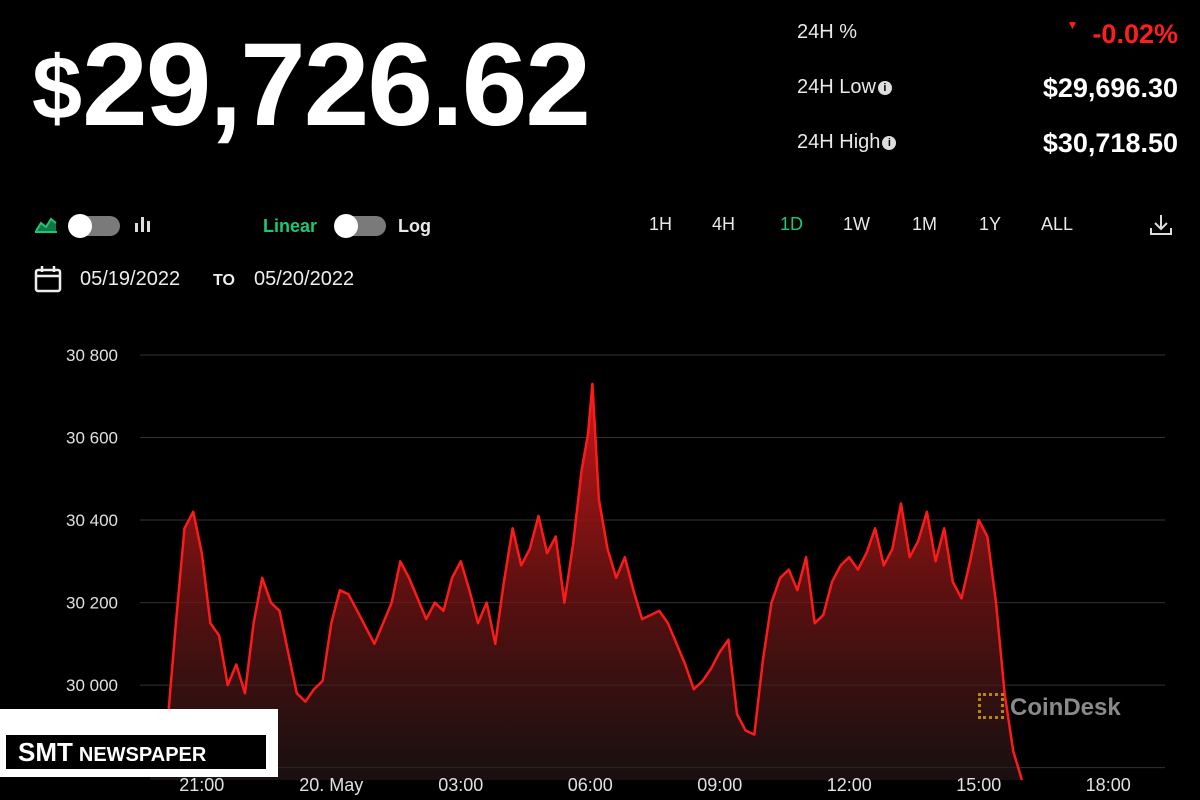 The height and width of the screenshot is (800, 1200). What do you see at coordinates (1161, 225) in the screenshot?
I see `download-icon` at bounding box center [1161, 225].